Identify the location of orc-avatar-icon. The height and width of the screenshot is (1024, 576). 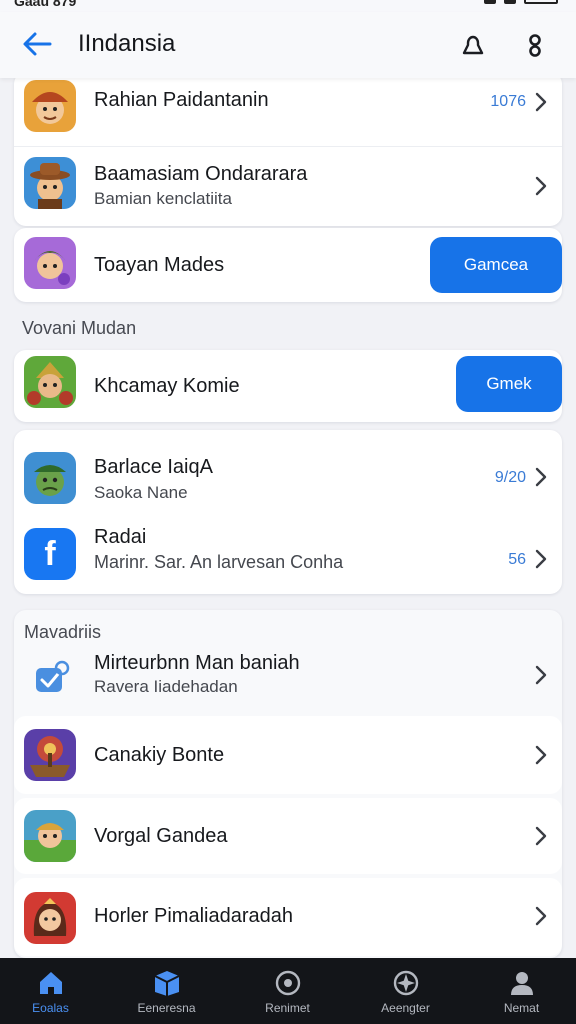
(50, 478).